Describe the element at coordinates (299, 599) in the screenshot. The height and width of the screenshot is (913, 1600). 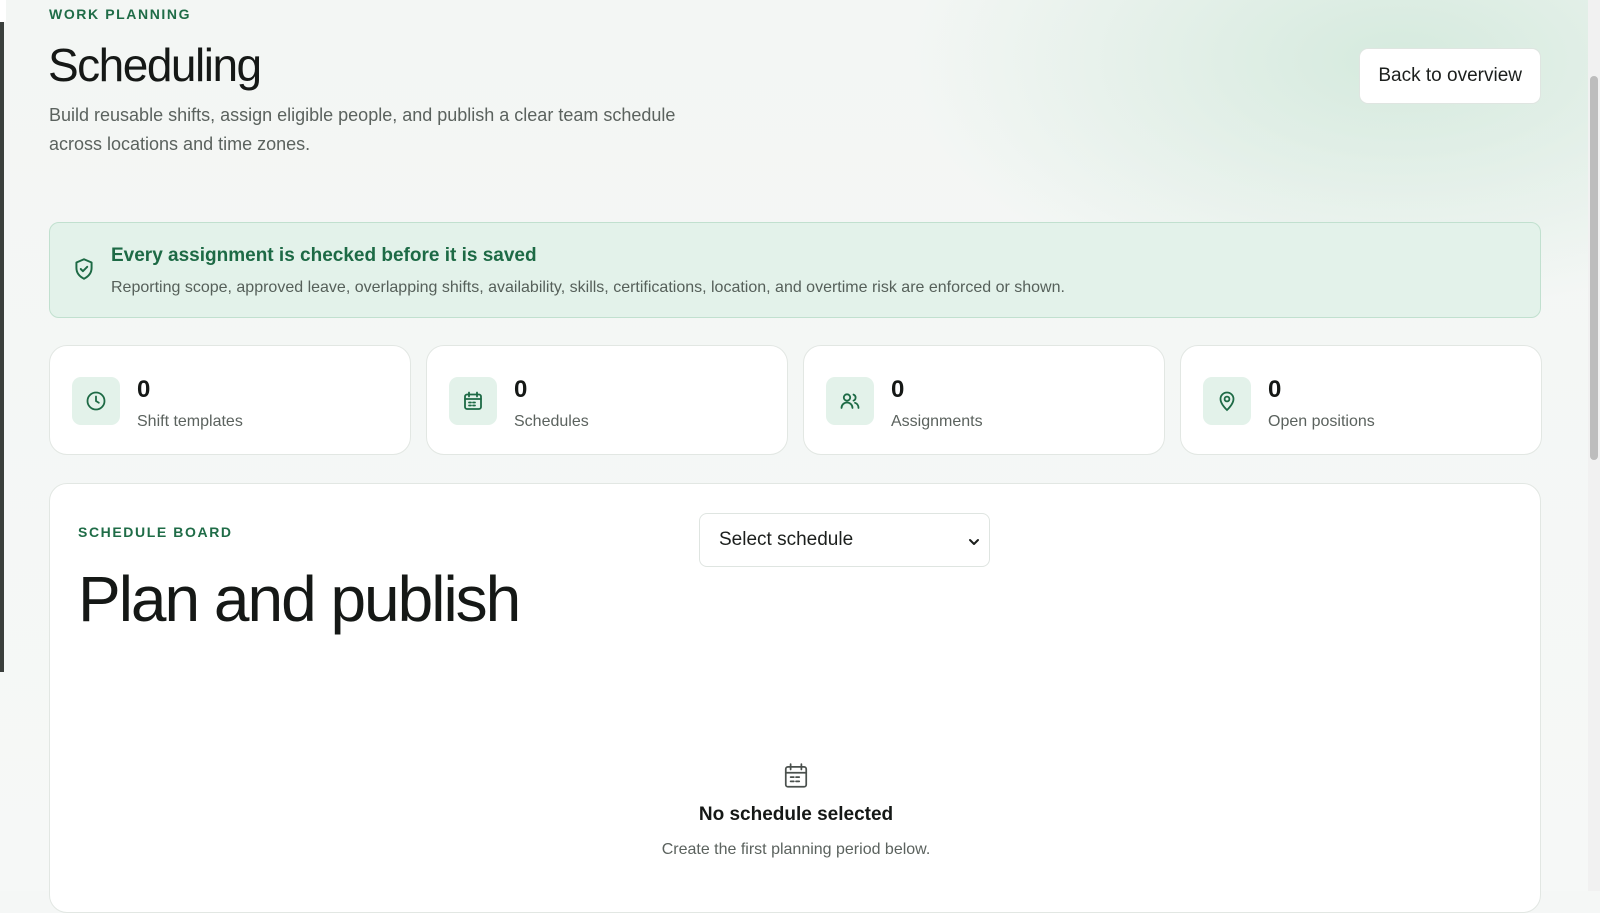
I see `board-title: Plan and publish` at that location.